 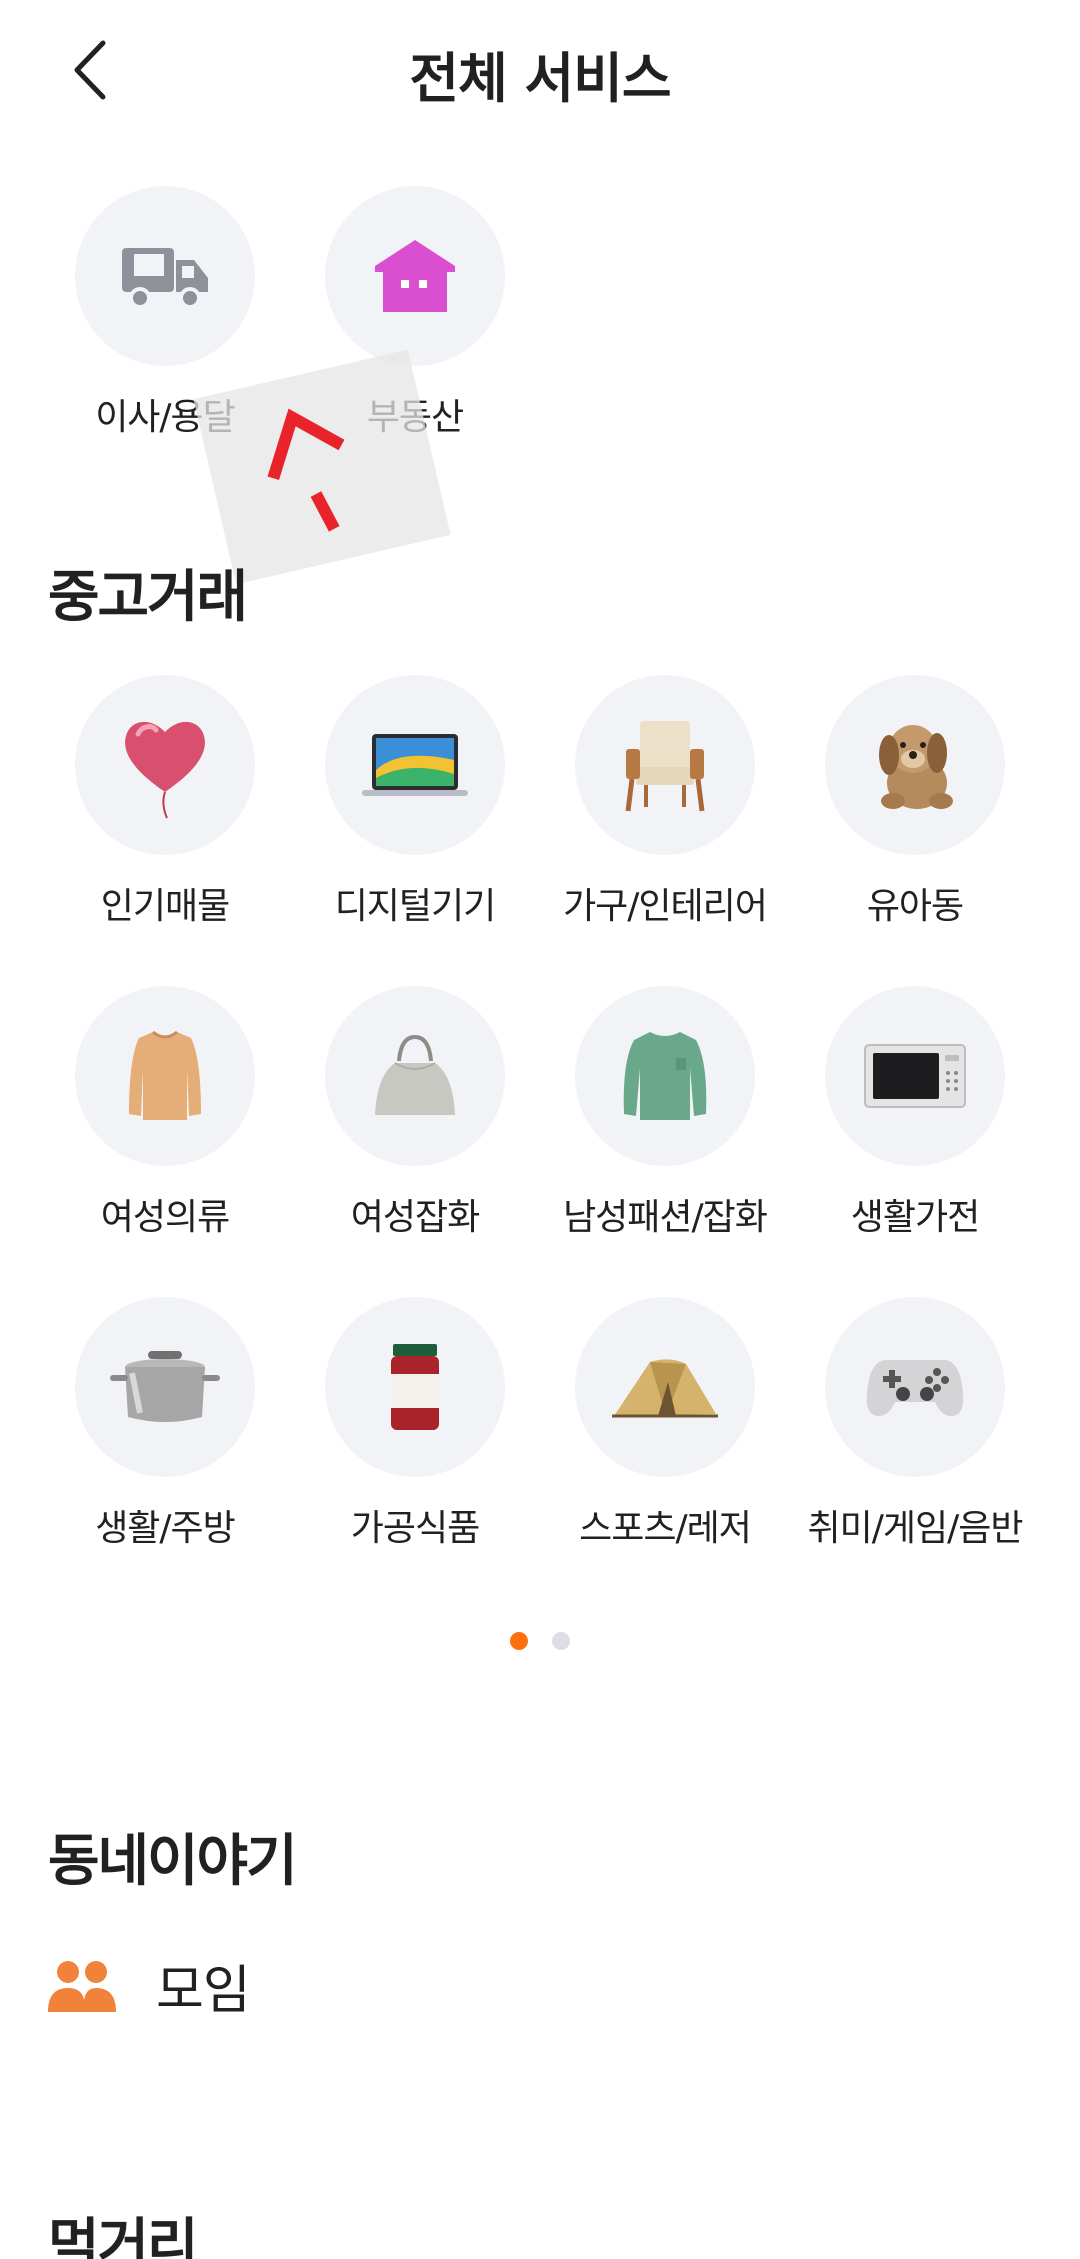 I want to click on category-sports: 스포츠/레저, so click(x=665, y=1424).